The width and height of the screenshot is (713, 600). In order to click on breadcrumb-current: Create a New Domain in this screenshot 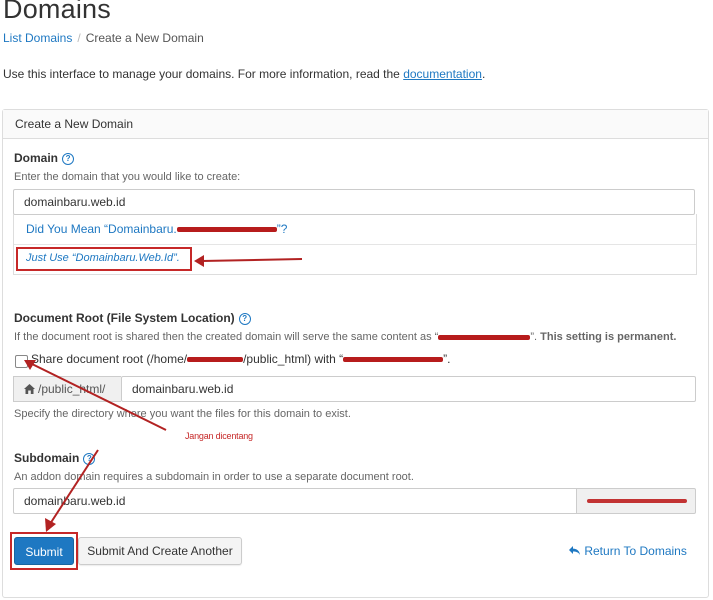, I will do `click(144, 38)`.